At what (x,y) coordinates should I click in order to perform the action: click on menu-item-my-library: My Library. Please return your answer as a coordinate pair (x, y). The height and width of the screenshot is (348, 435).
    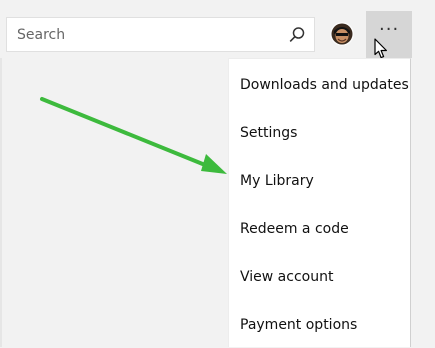
    Looking at the image, I should click on (320, 181).